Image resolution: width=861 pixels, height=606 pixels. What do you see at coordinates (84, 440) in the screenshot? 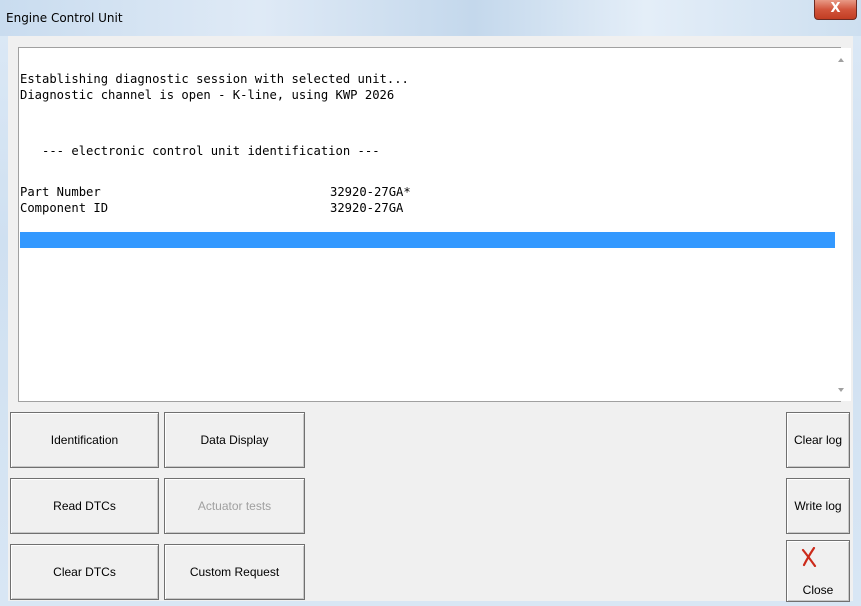
I see `identification-button: Identification` at bounding box center [84, 440].